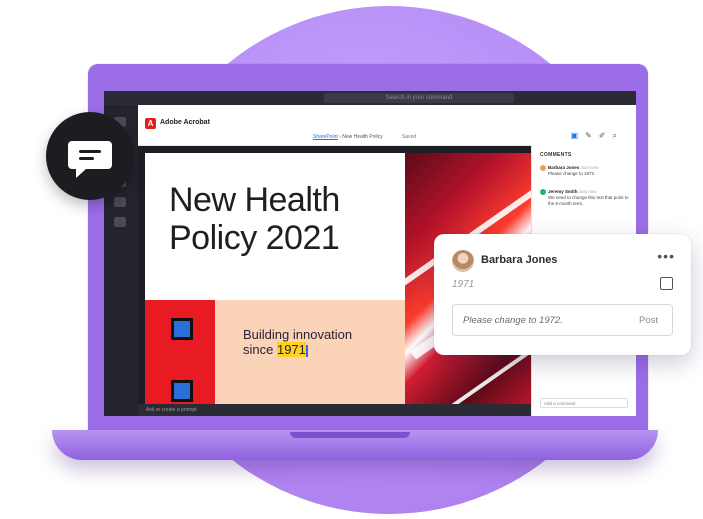  I want to click on saved-status: Saved, so click(409, 137).